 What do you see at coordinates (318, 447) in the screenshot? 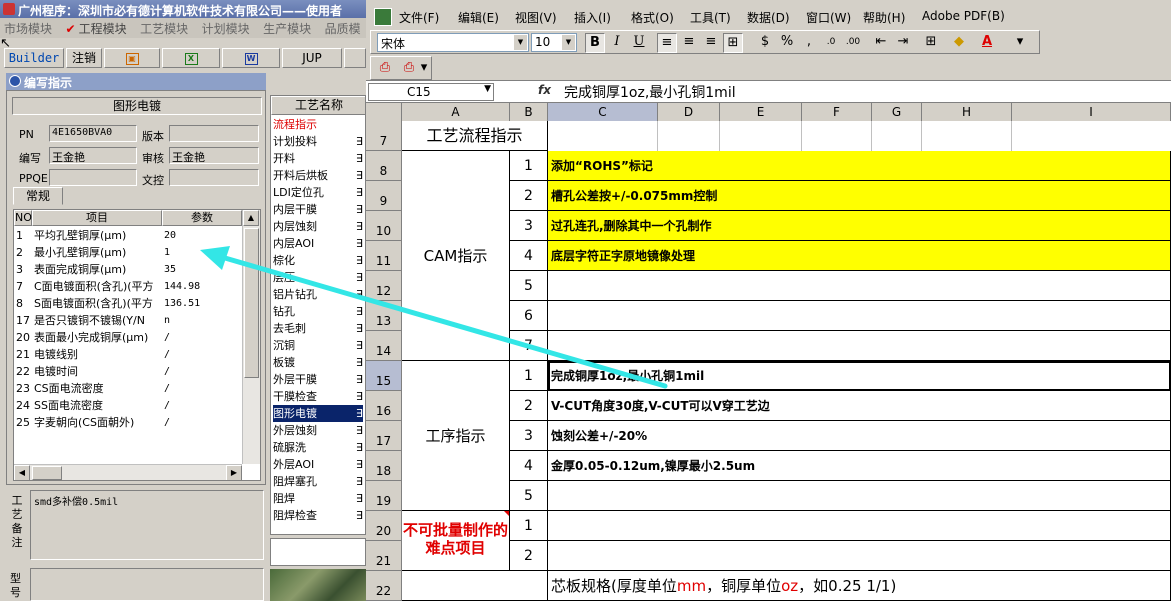
I see `process-list-item: 硫脲洗 ∃` at bounding box center [318, 447].